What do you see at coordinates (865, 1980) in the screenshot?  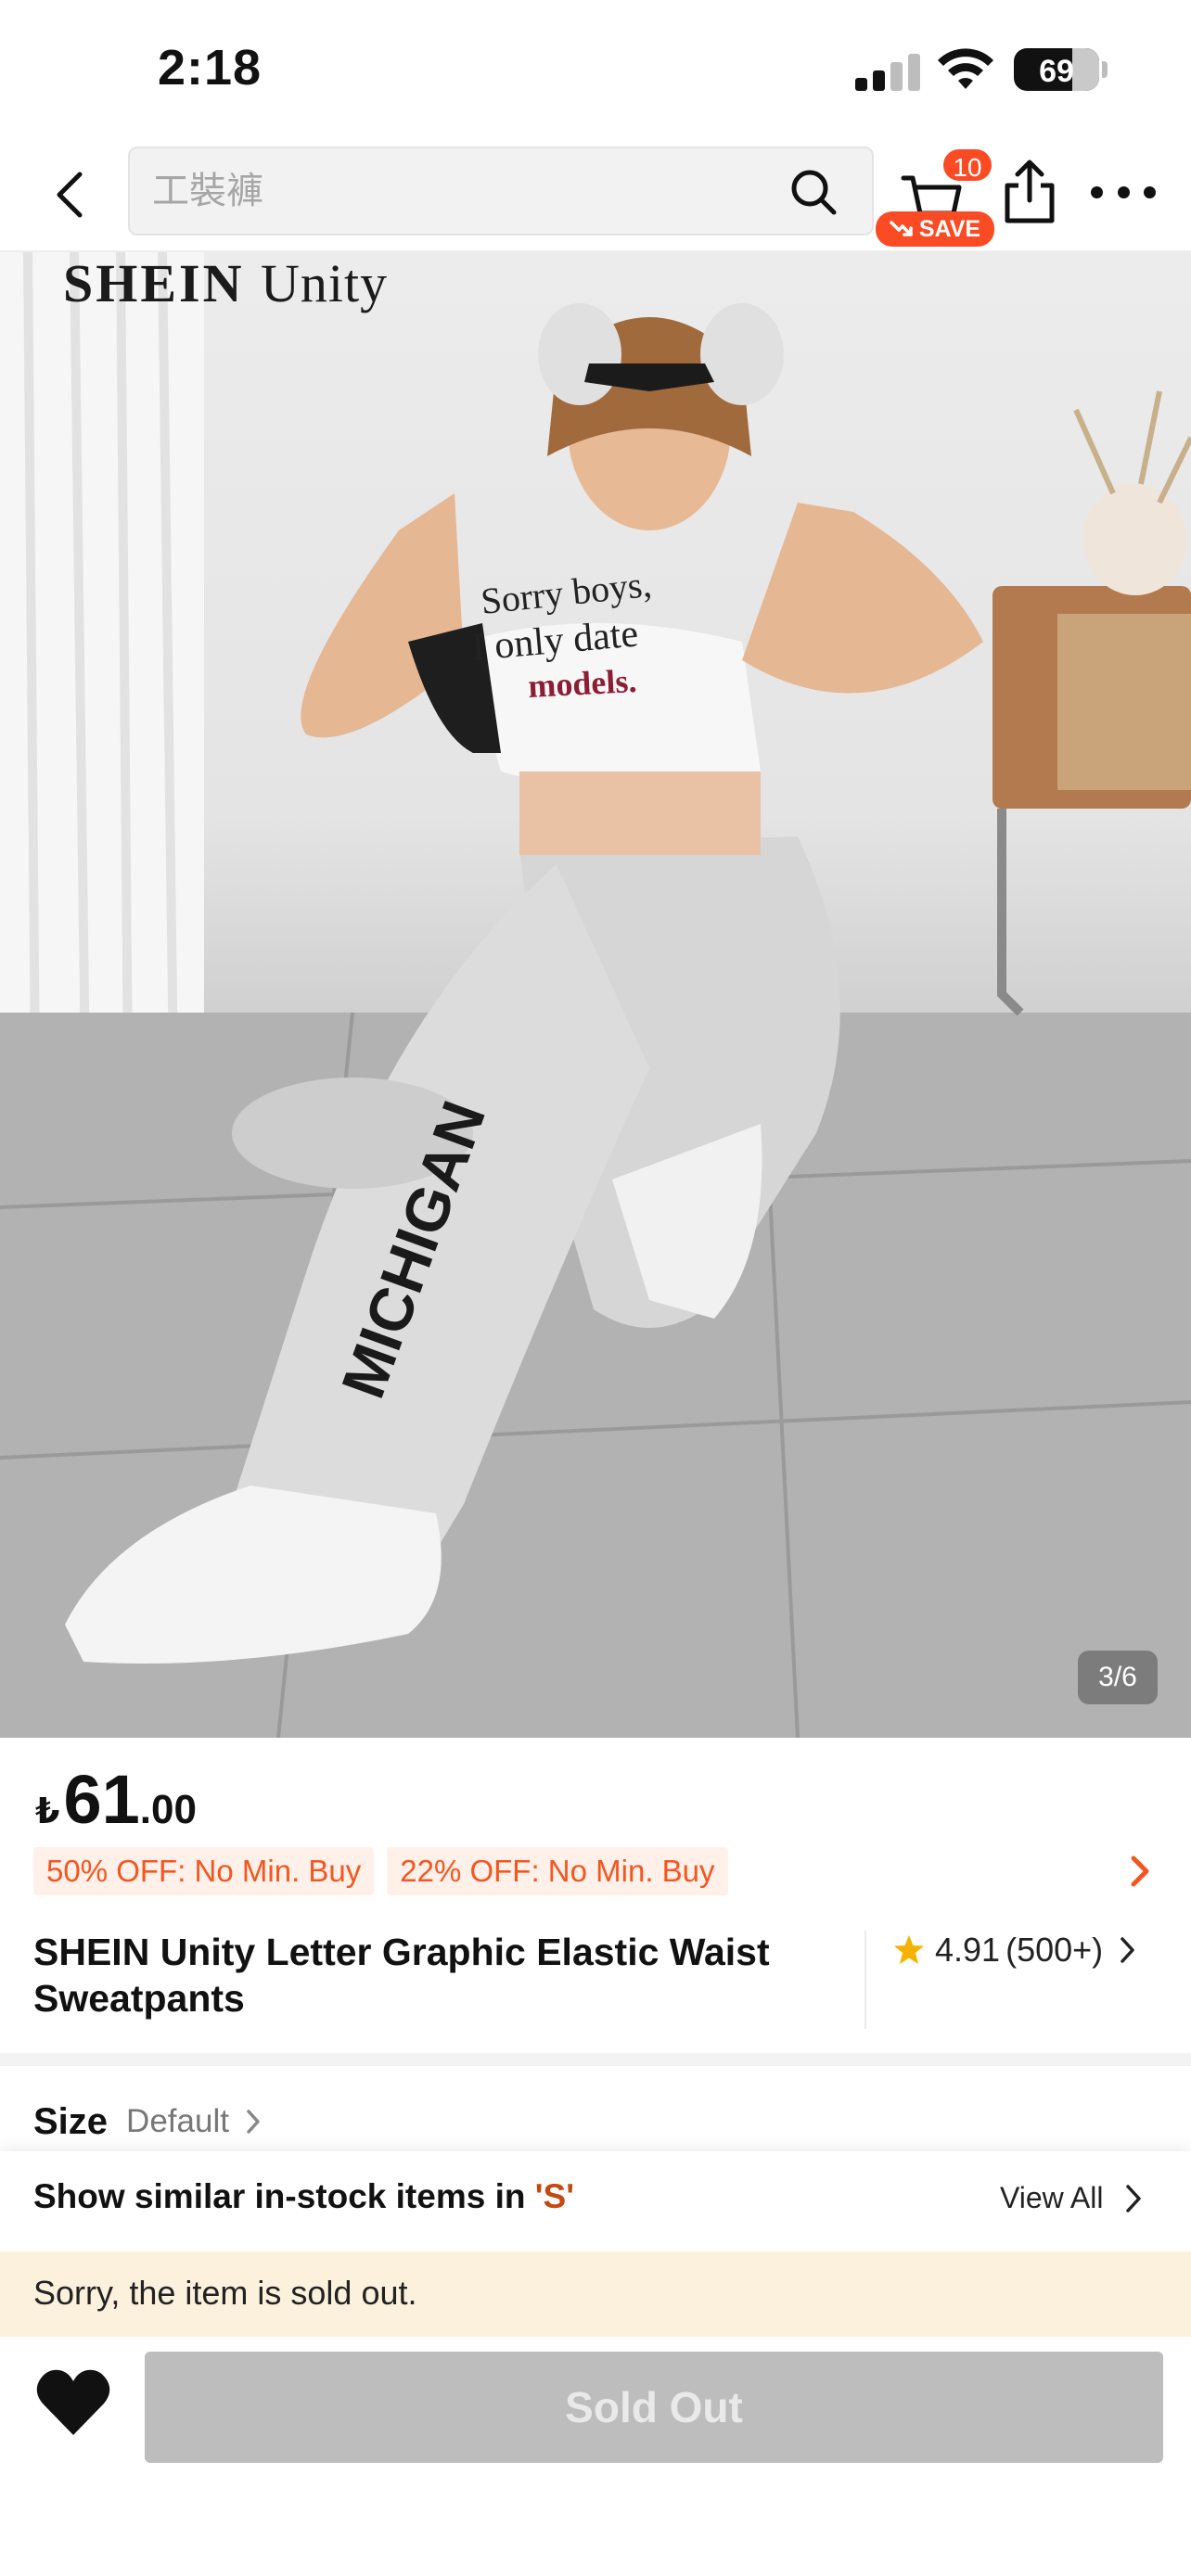 I see `divider` at bounding box center [865, 1980].